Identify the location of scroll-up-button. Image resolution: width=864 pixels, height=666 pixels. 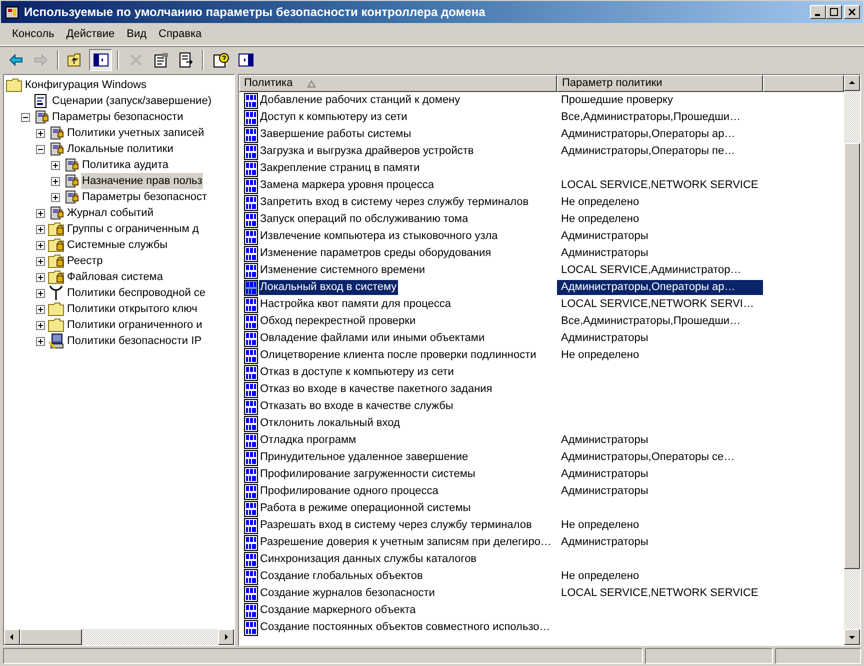
(852, 83).